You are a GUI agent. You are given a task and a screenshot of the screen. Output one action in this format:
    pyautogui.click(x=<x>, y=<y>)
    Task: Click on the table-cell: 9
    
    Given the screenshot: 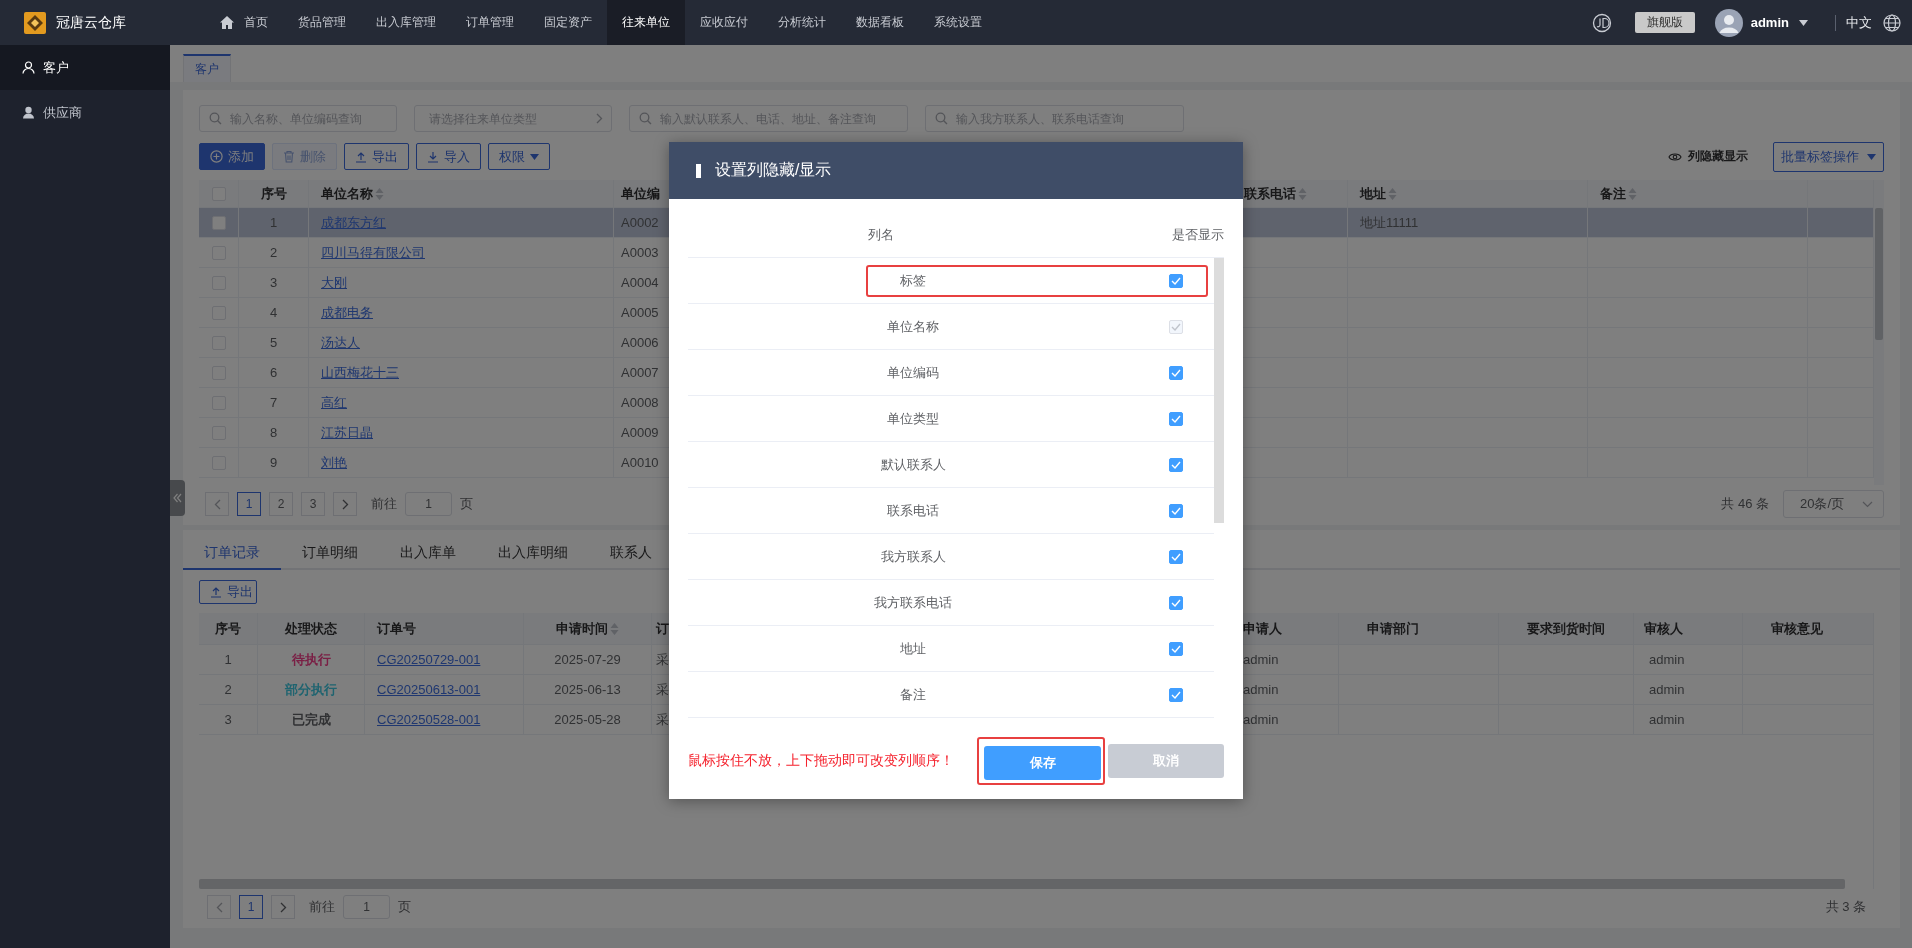 What is the action you would take?
    pyautogui.click(x=274, y=463)
    